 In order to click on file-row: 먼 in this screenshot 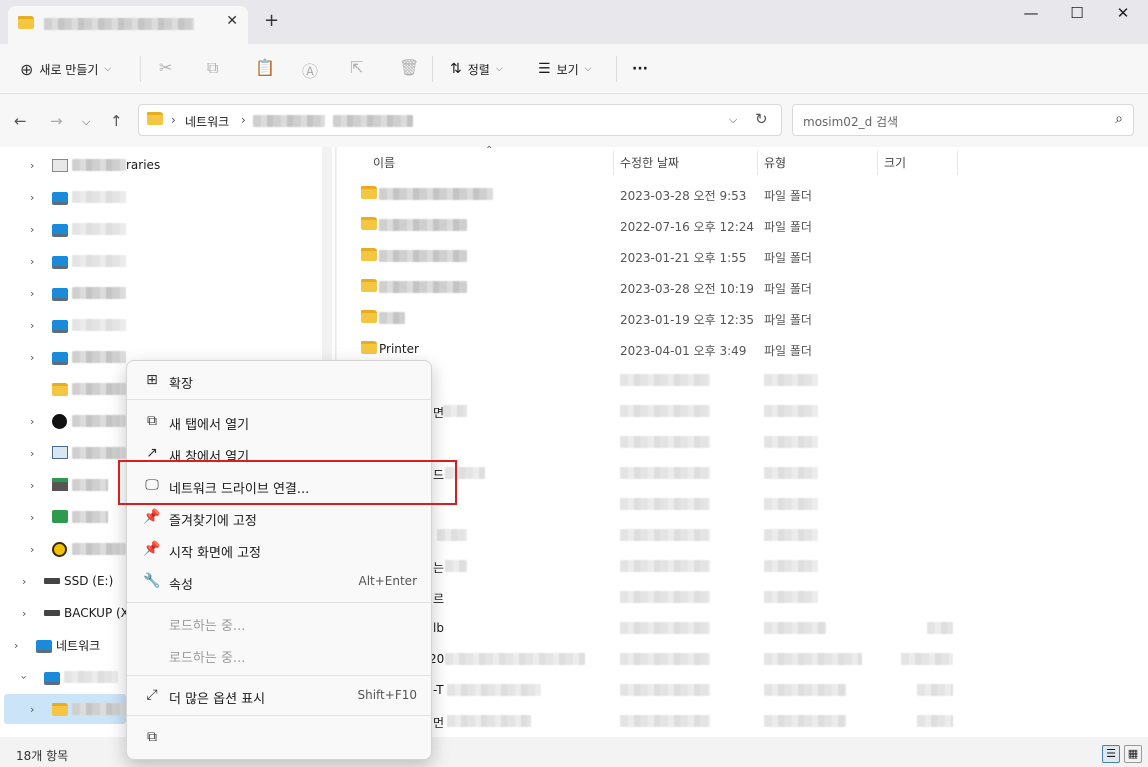, I will do `click(737, 720)`.